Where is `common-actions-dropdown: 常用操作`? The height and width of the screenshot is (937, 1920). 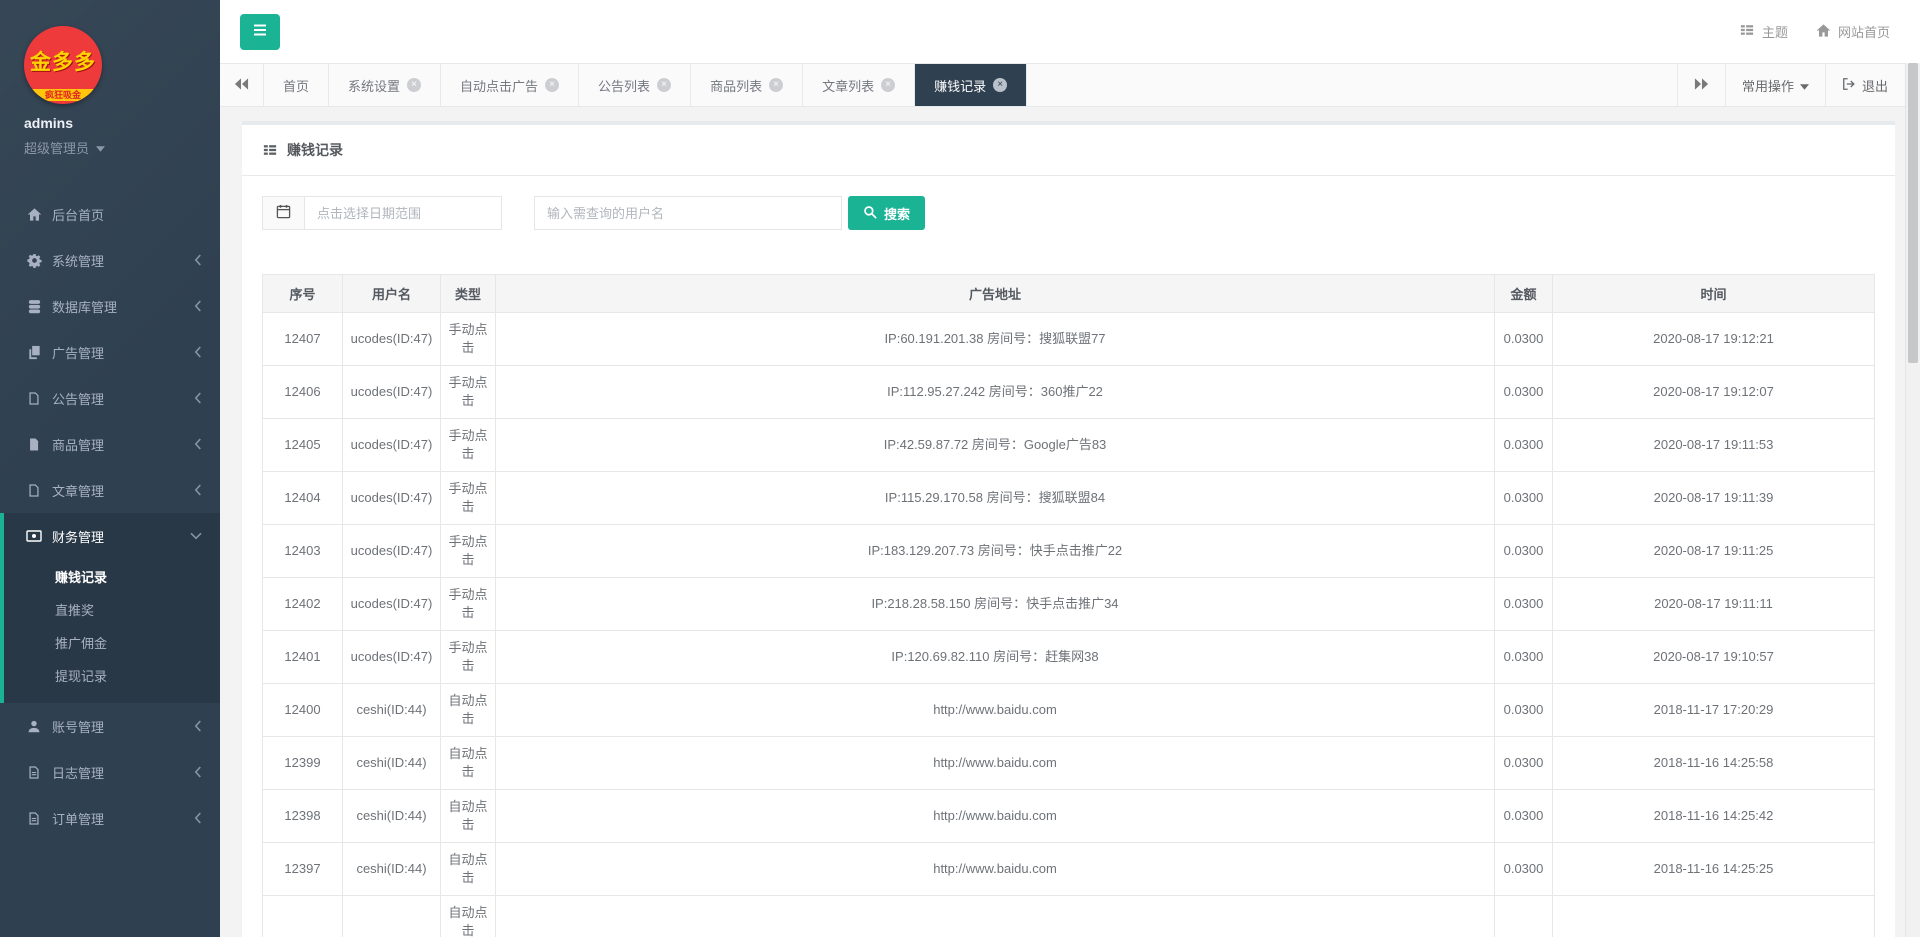 common-actions-dropdown: 常用操作 is located at coordinates (1774, 85).